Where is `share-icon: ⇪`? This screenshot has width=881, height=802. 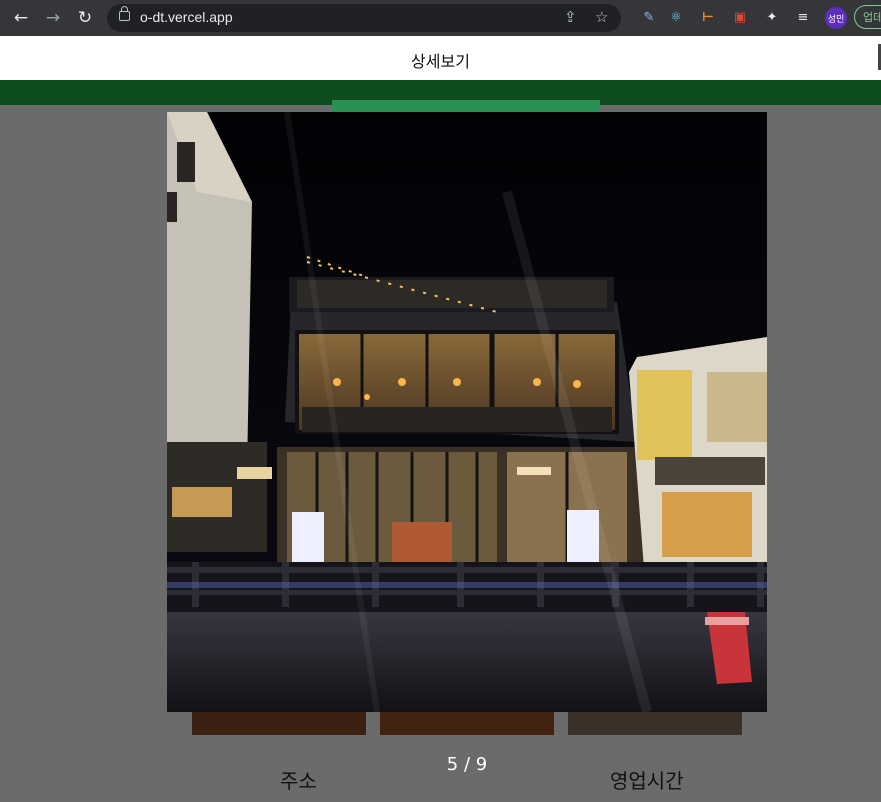
share-icon: ⇪ is located at coordinates (570, 17).